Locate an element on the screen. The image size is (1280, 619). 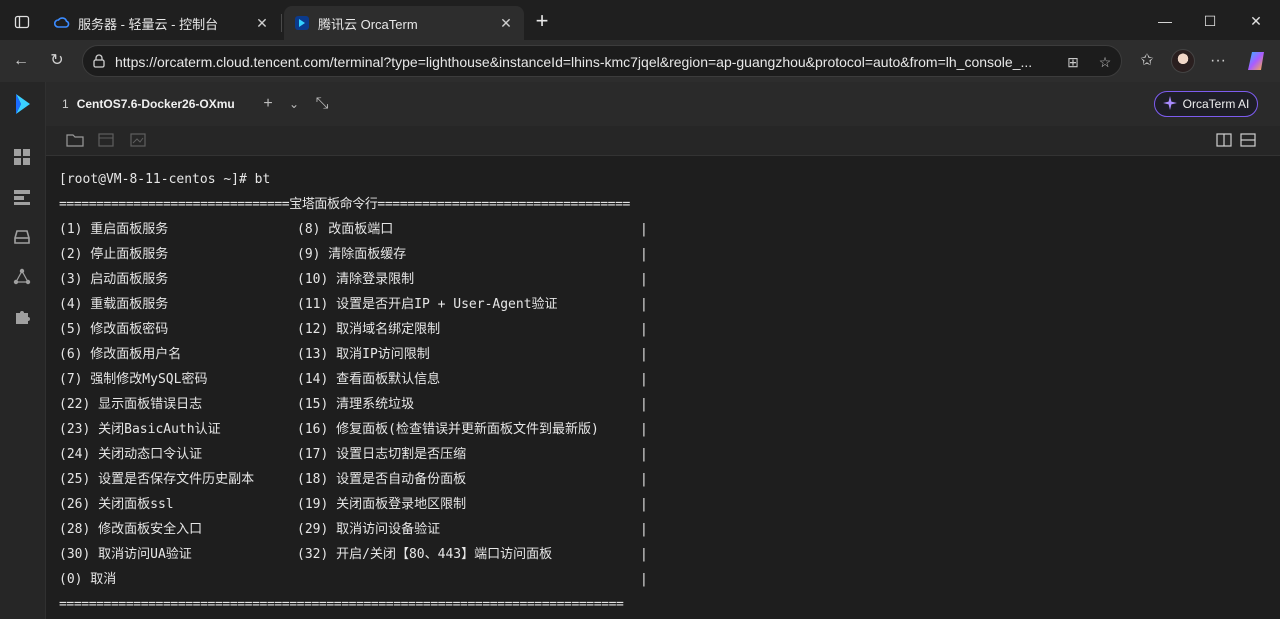
split-horizontal-icon is located at coordinates (1249, 141).